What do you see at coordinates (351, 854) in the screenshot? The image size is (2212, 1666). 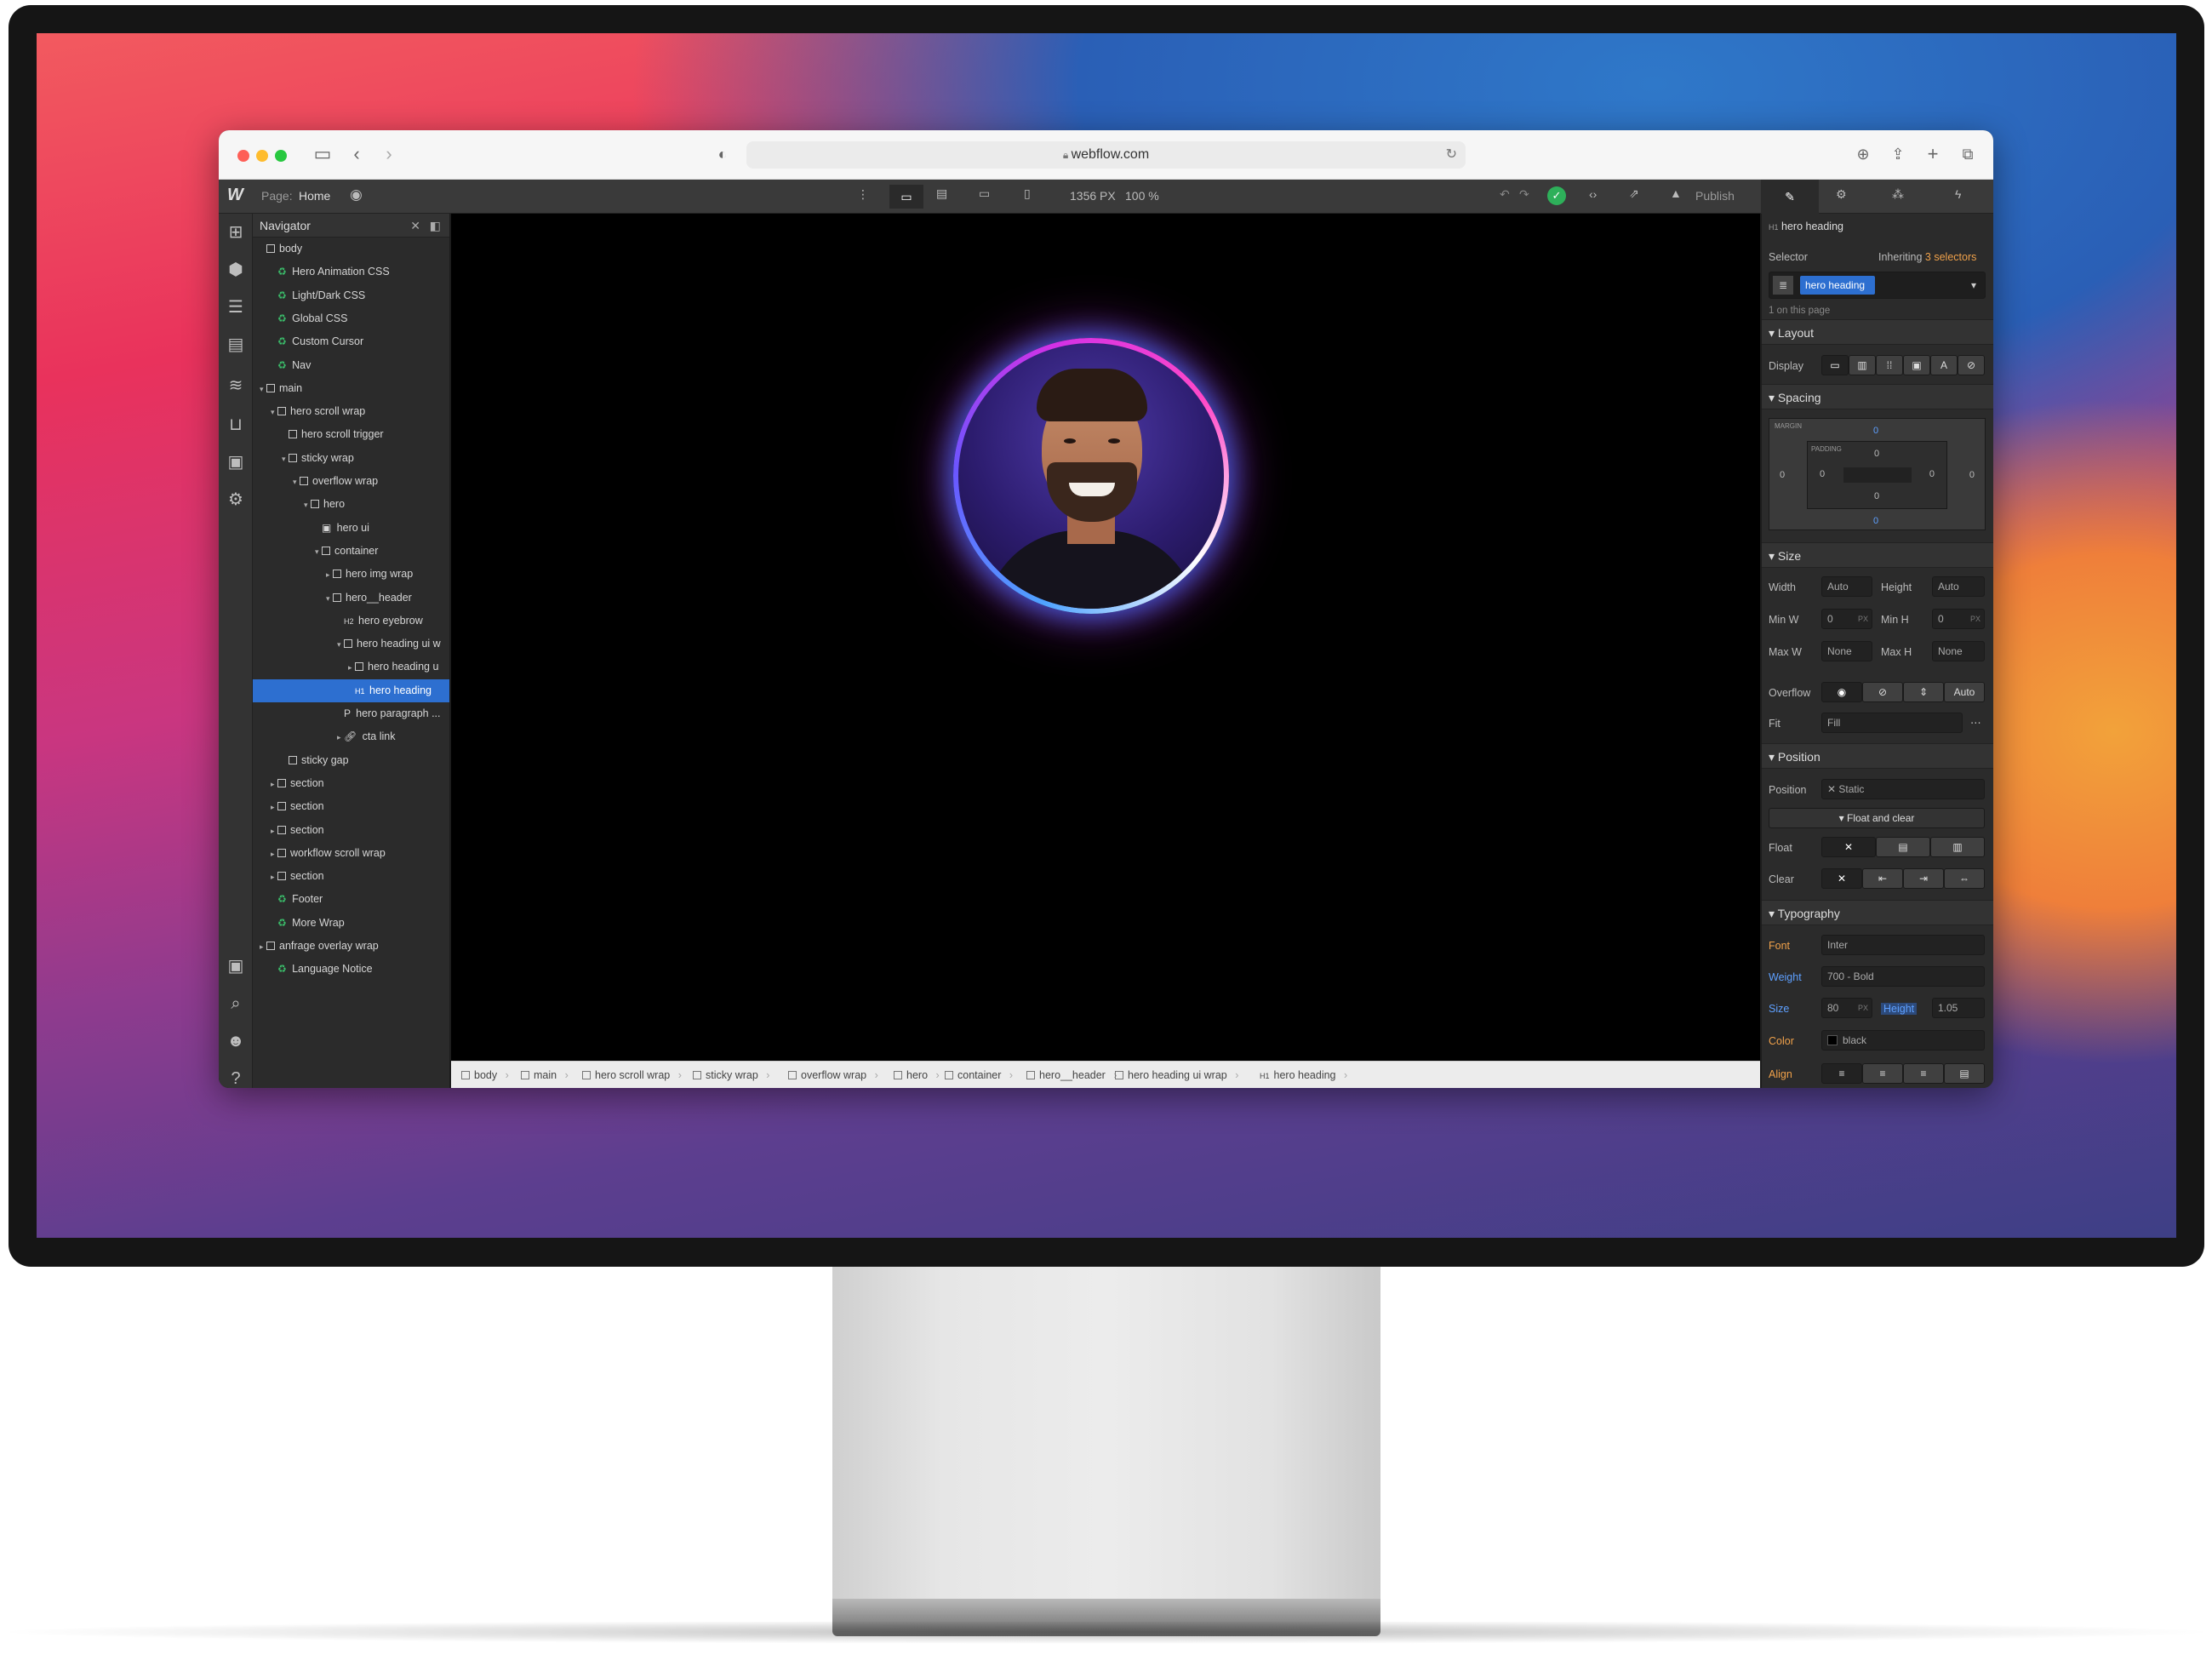 I see `navigator-item: ▸ workflow scroll wrap` at bounding box center [351, 854].